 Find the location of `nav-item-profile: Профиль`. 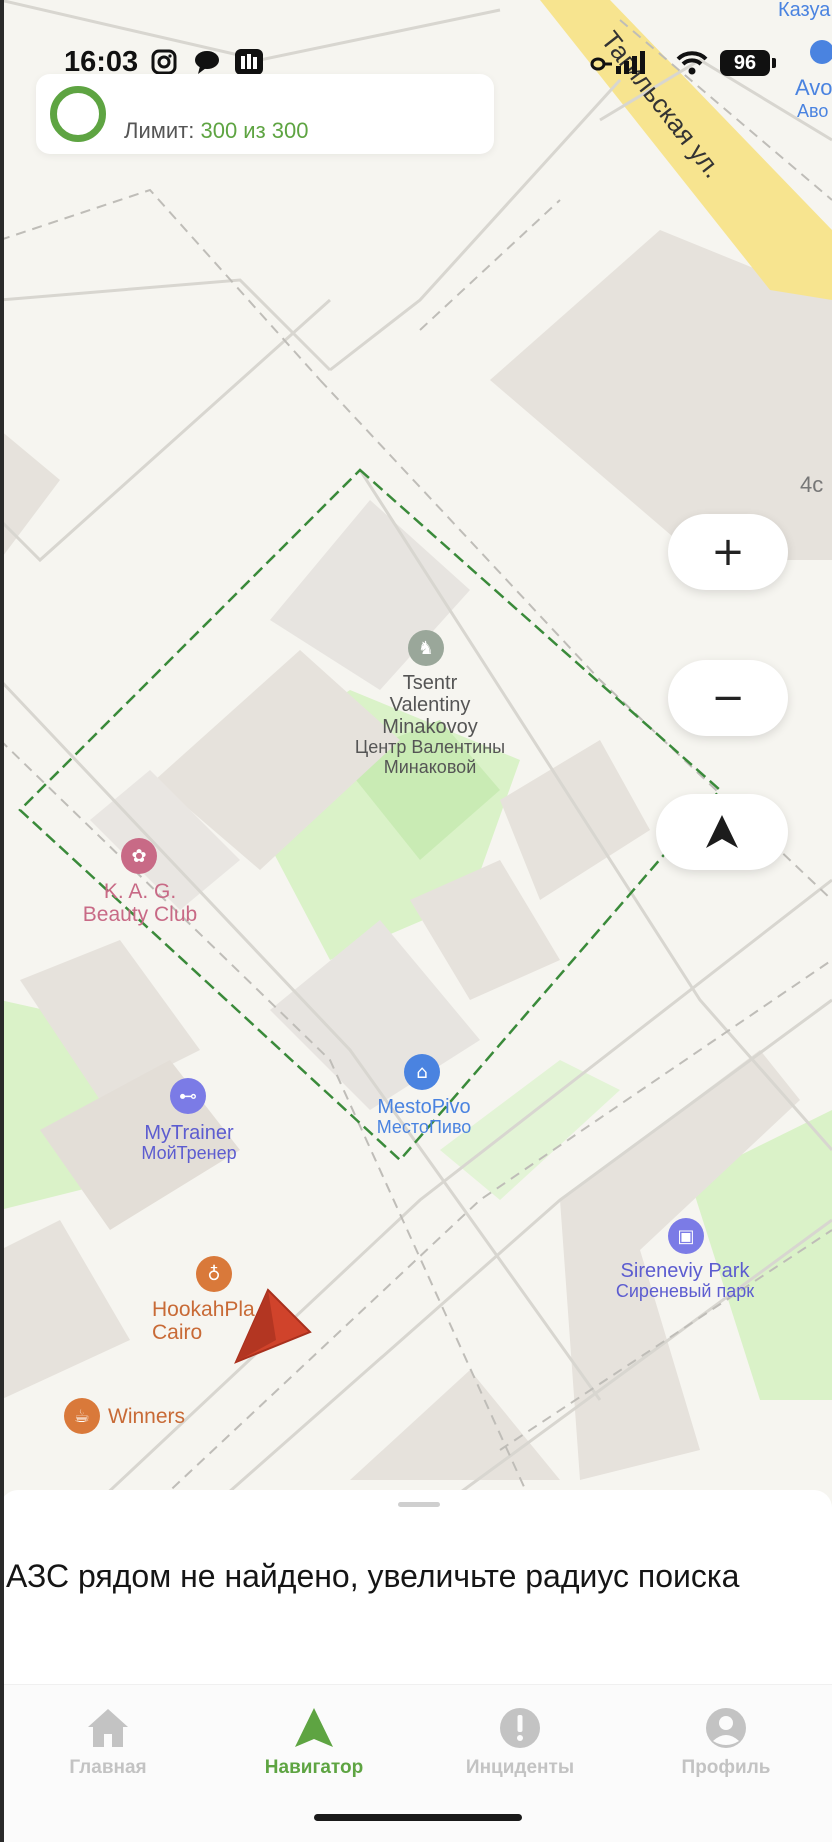

nav-item-profile: Профиль is located at coordinates (726, 1750).